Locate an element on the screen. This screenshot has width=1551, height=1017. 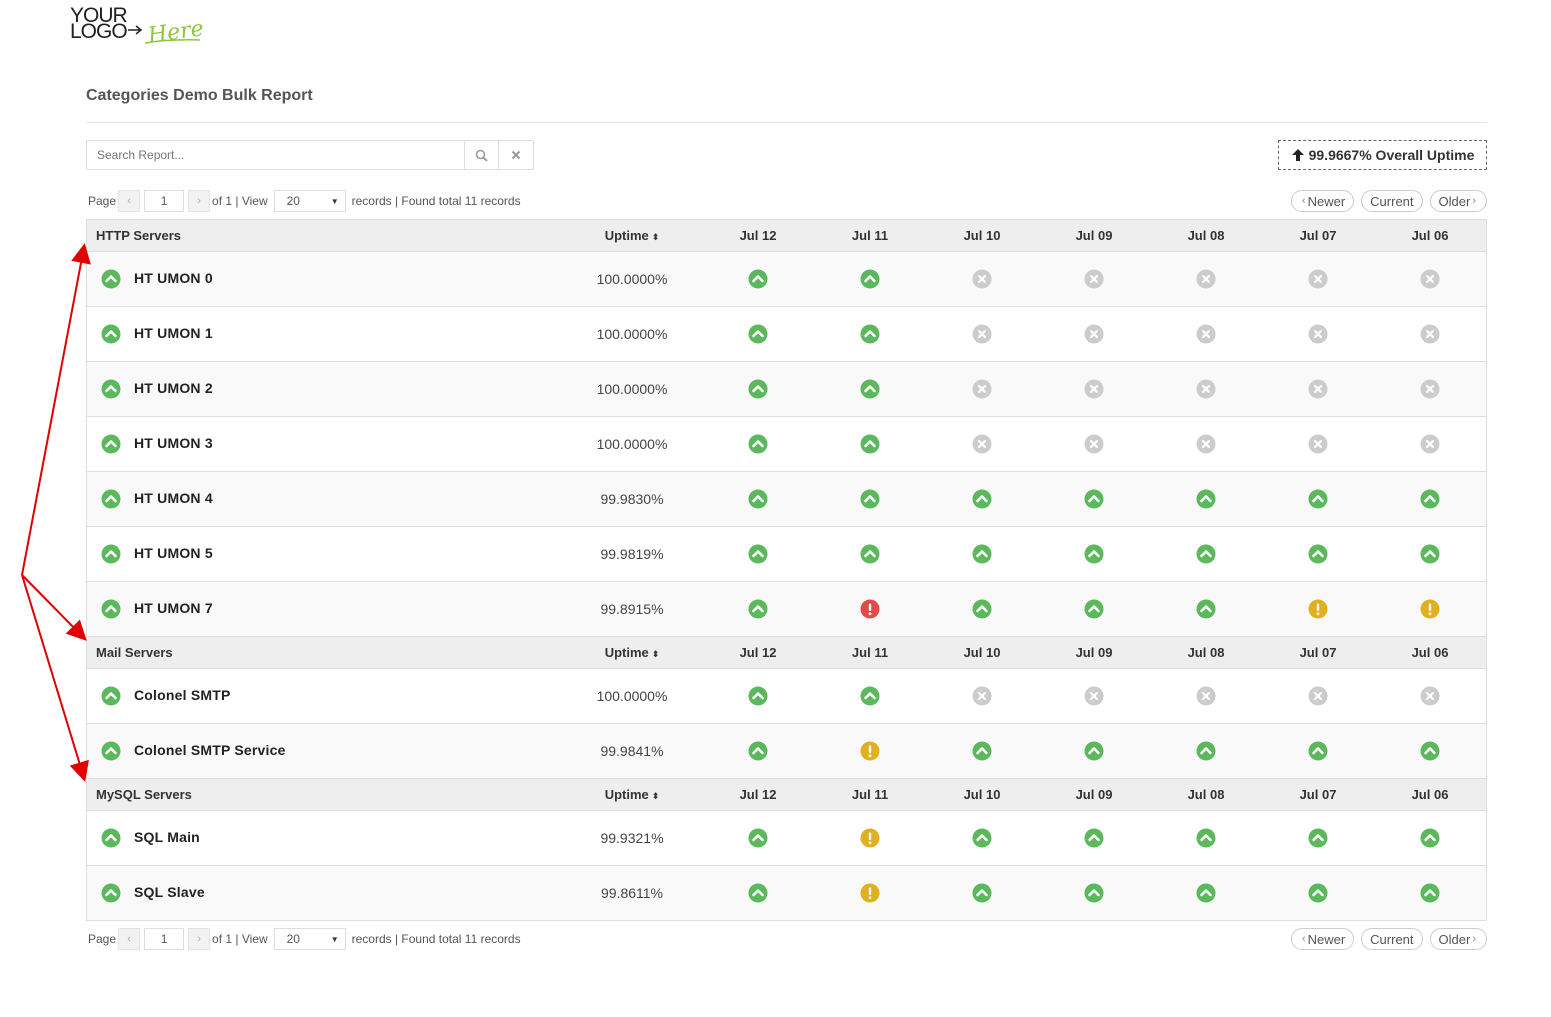
current-label: Current is located at coordinates (1392, 939).